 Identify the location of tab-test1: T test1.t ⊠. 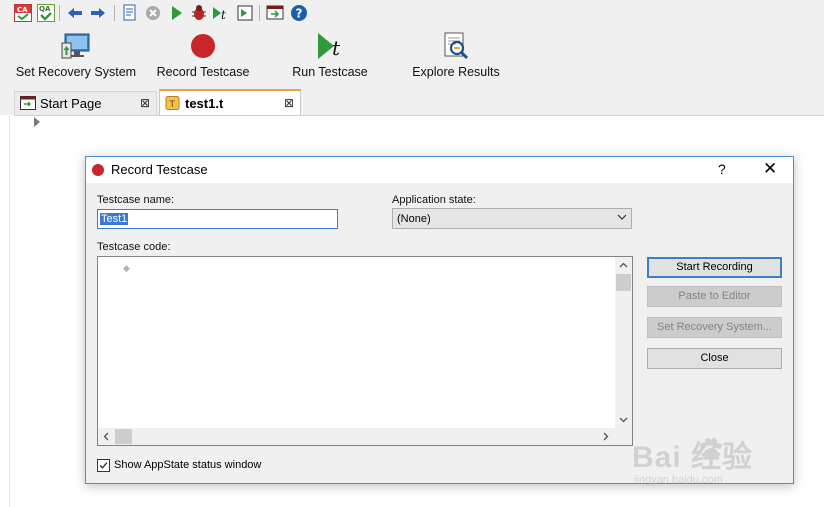
(230, 102).